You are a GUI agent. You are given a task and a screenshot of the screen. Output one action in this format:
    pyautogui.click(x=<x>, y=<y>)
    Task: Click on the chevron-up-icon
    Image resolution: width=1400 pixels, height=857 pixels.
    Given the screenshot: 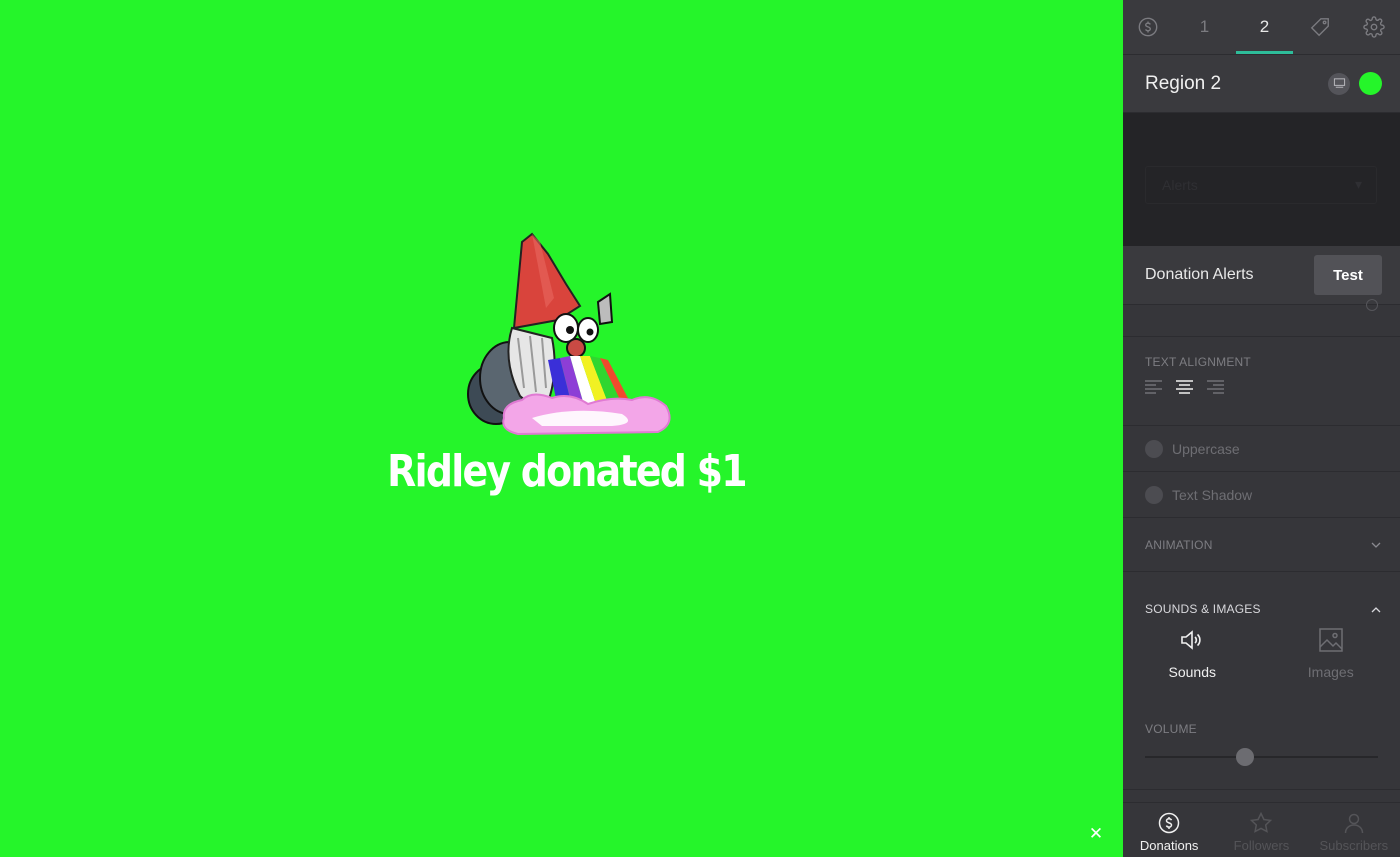 What is the action you would take?
    pyautogui.click(x=1376, y=610)
    